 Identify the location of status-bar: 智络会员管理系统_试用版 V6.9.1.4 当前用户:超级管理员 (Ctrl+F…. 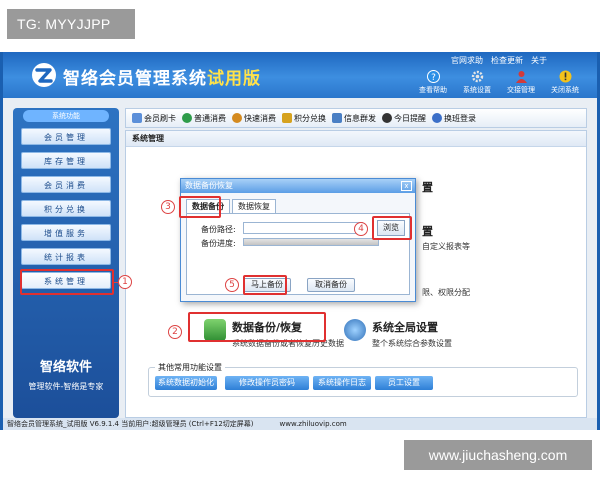
(300, 424).